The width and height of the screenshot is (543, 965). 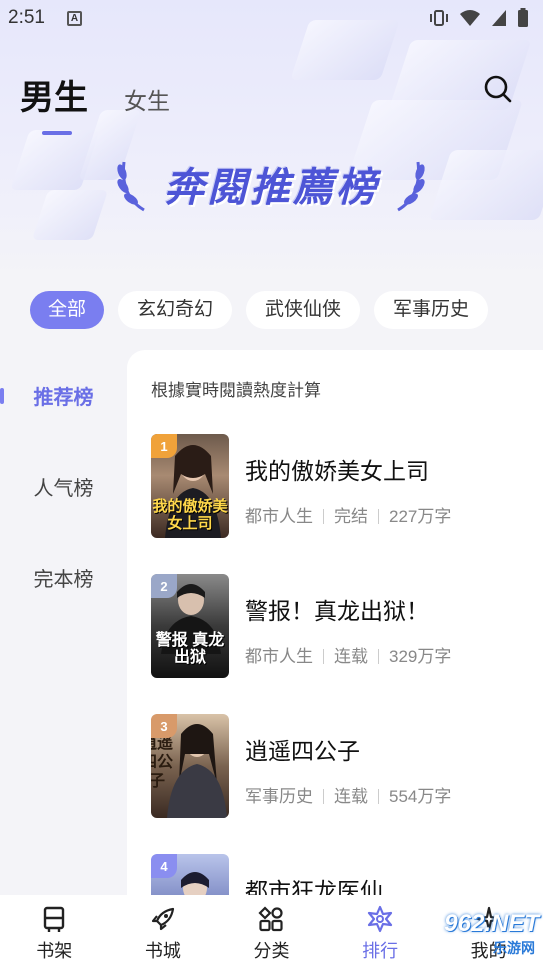 What do you see at coordinates (271, 188) in the screenshot?
I see `banner-title: 奔閱推薦榜` at bounding box center [271, 188].